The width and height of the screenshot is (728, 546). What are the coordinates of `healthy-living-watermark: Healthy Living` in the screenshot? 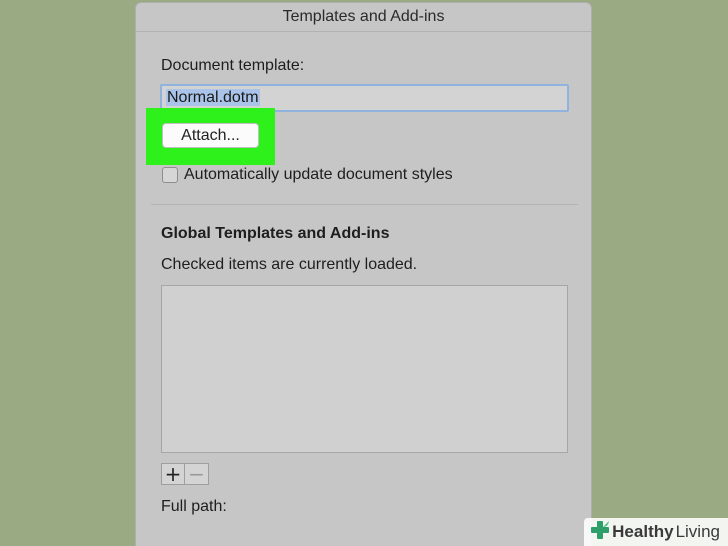 It's located at (656, 532).